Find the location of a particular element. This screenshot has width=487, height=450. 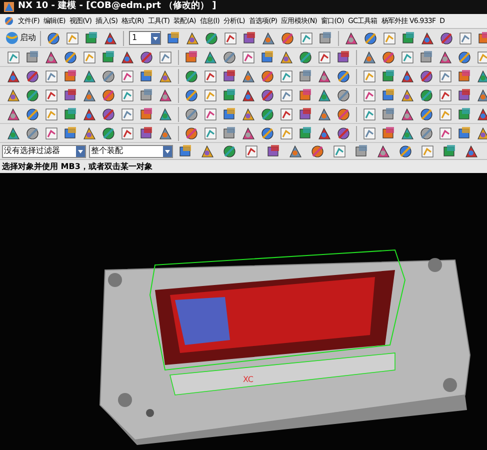

window-title: NX 10 - 建模 - [COB@edm.prt （修改的） ] is located at coordinates (117, 7).